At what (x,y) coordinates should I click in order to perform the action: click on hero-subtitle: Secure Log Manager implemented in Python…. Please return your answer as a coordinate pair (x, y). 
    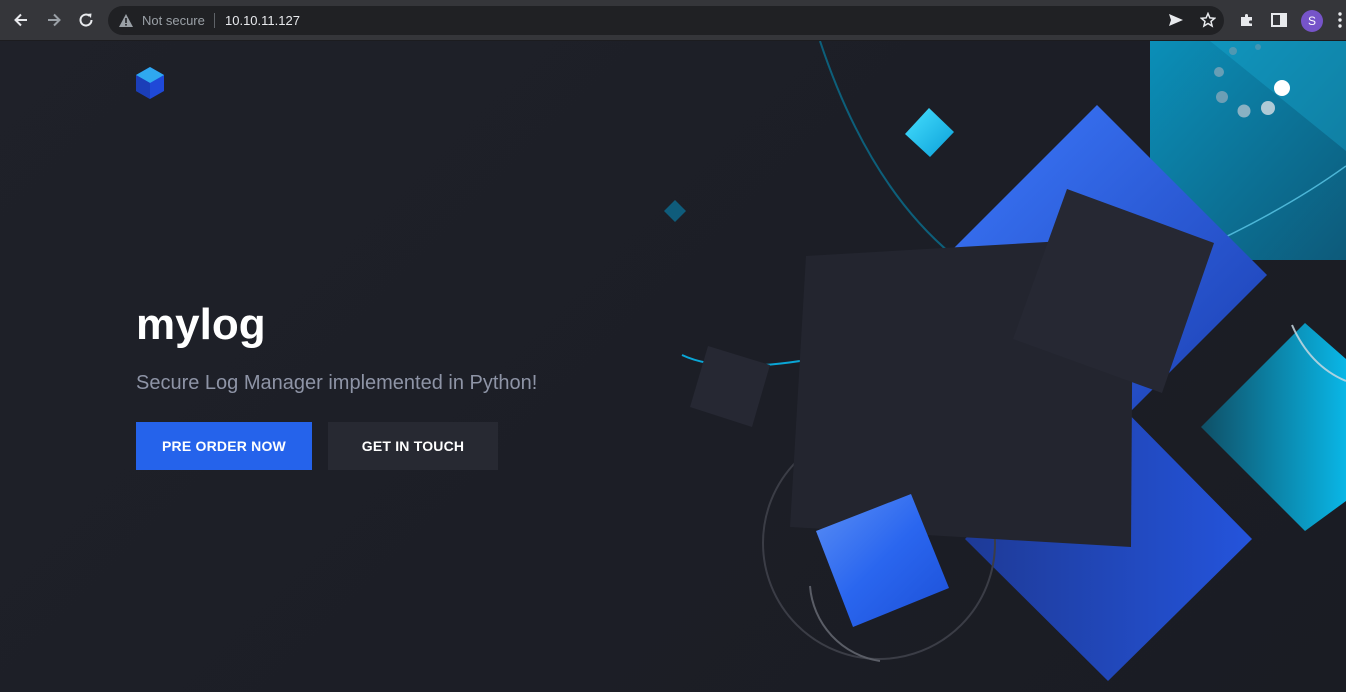
    Looking at the image, I should click on (337, 383).